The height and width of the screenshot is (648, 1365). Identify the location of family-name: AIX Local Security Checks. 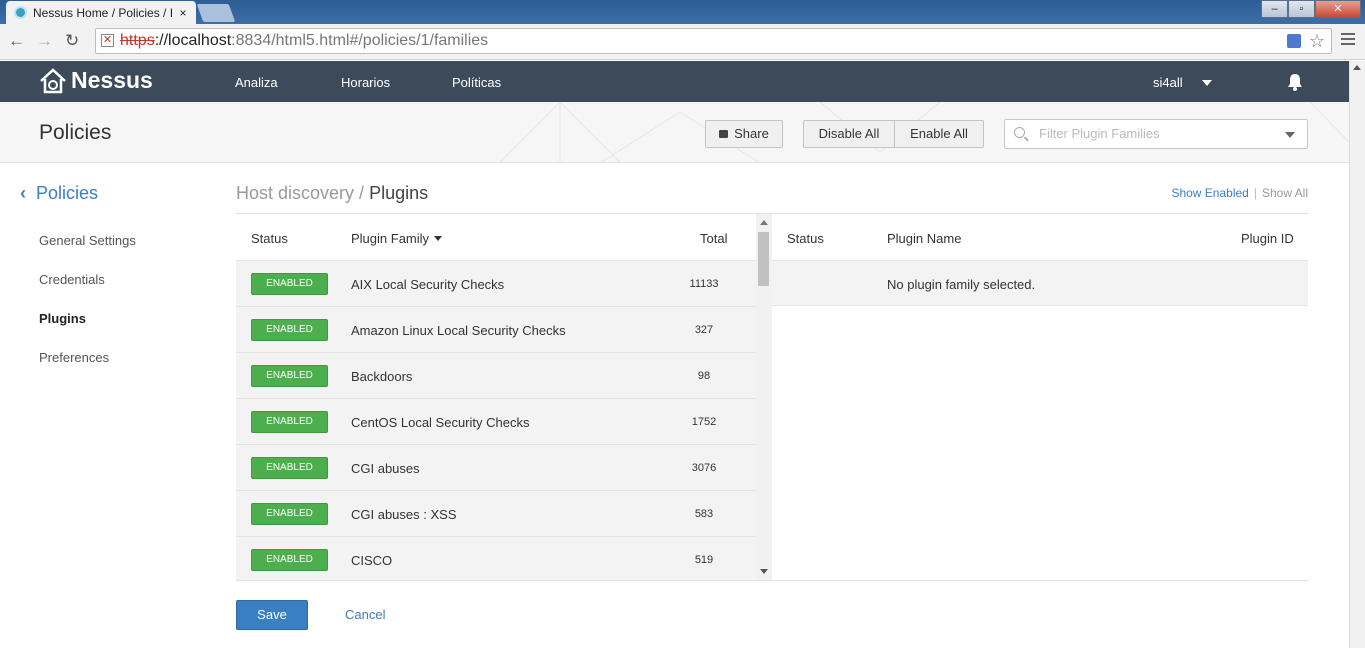
(428, 284).